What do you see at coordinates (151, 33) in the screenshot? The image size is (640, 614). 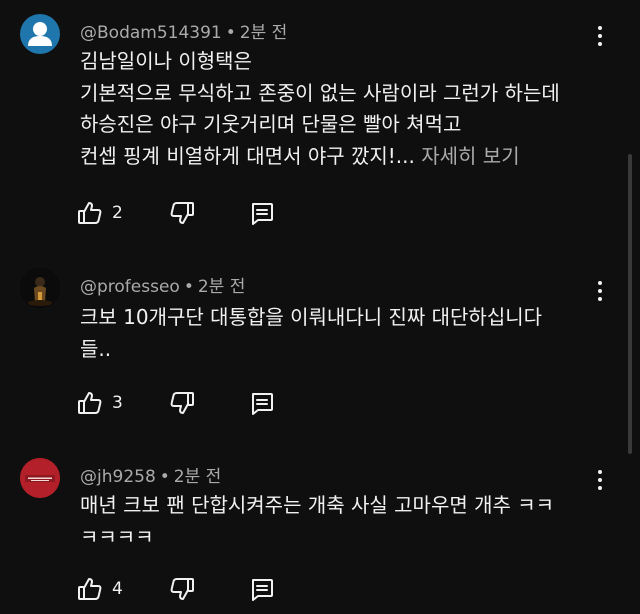 I see `comment-author: @Bodam514391` at bounding box center [151, 33].